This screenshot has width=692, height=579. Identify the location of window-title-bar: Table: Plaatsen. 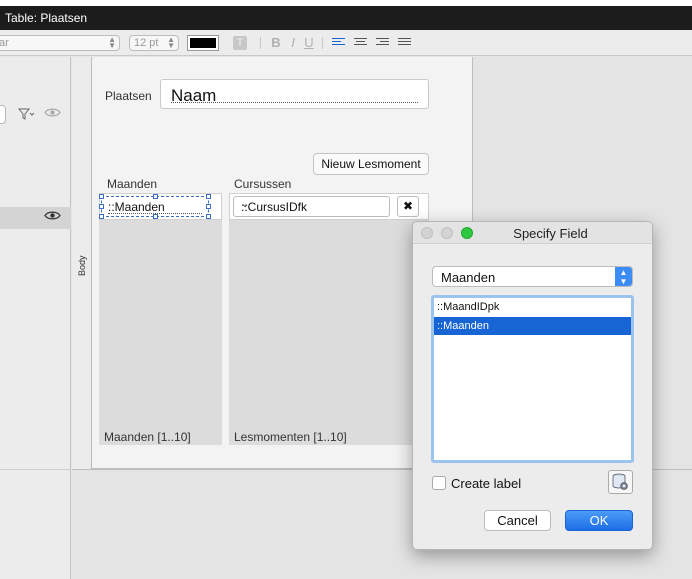
(346, 18).